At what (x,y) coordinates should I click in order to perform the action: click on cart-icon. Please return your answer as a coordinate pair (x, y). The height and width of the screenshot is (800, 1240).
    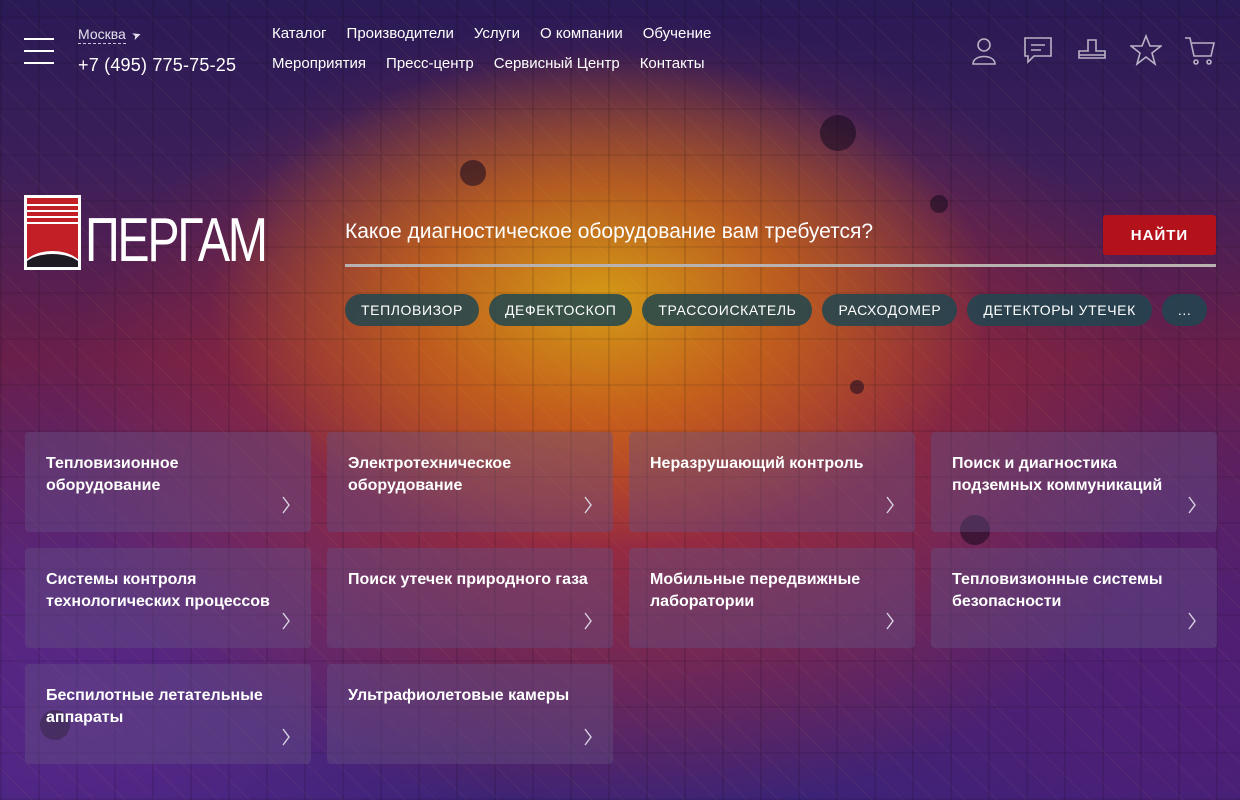
    Looking at the image, I should click on (1200, 50).